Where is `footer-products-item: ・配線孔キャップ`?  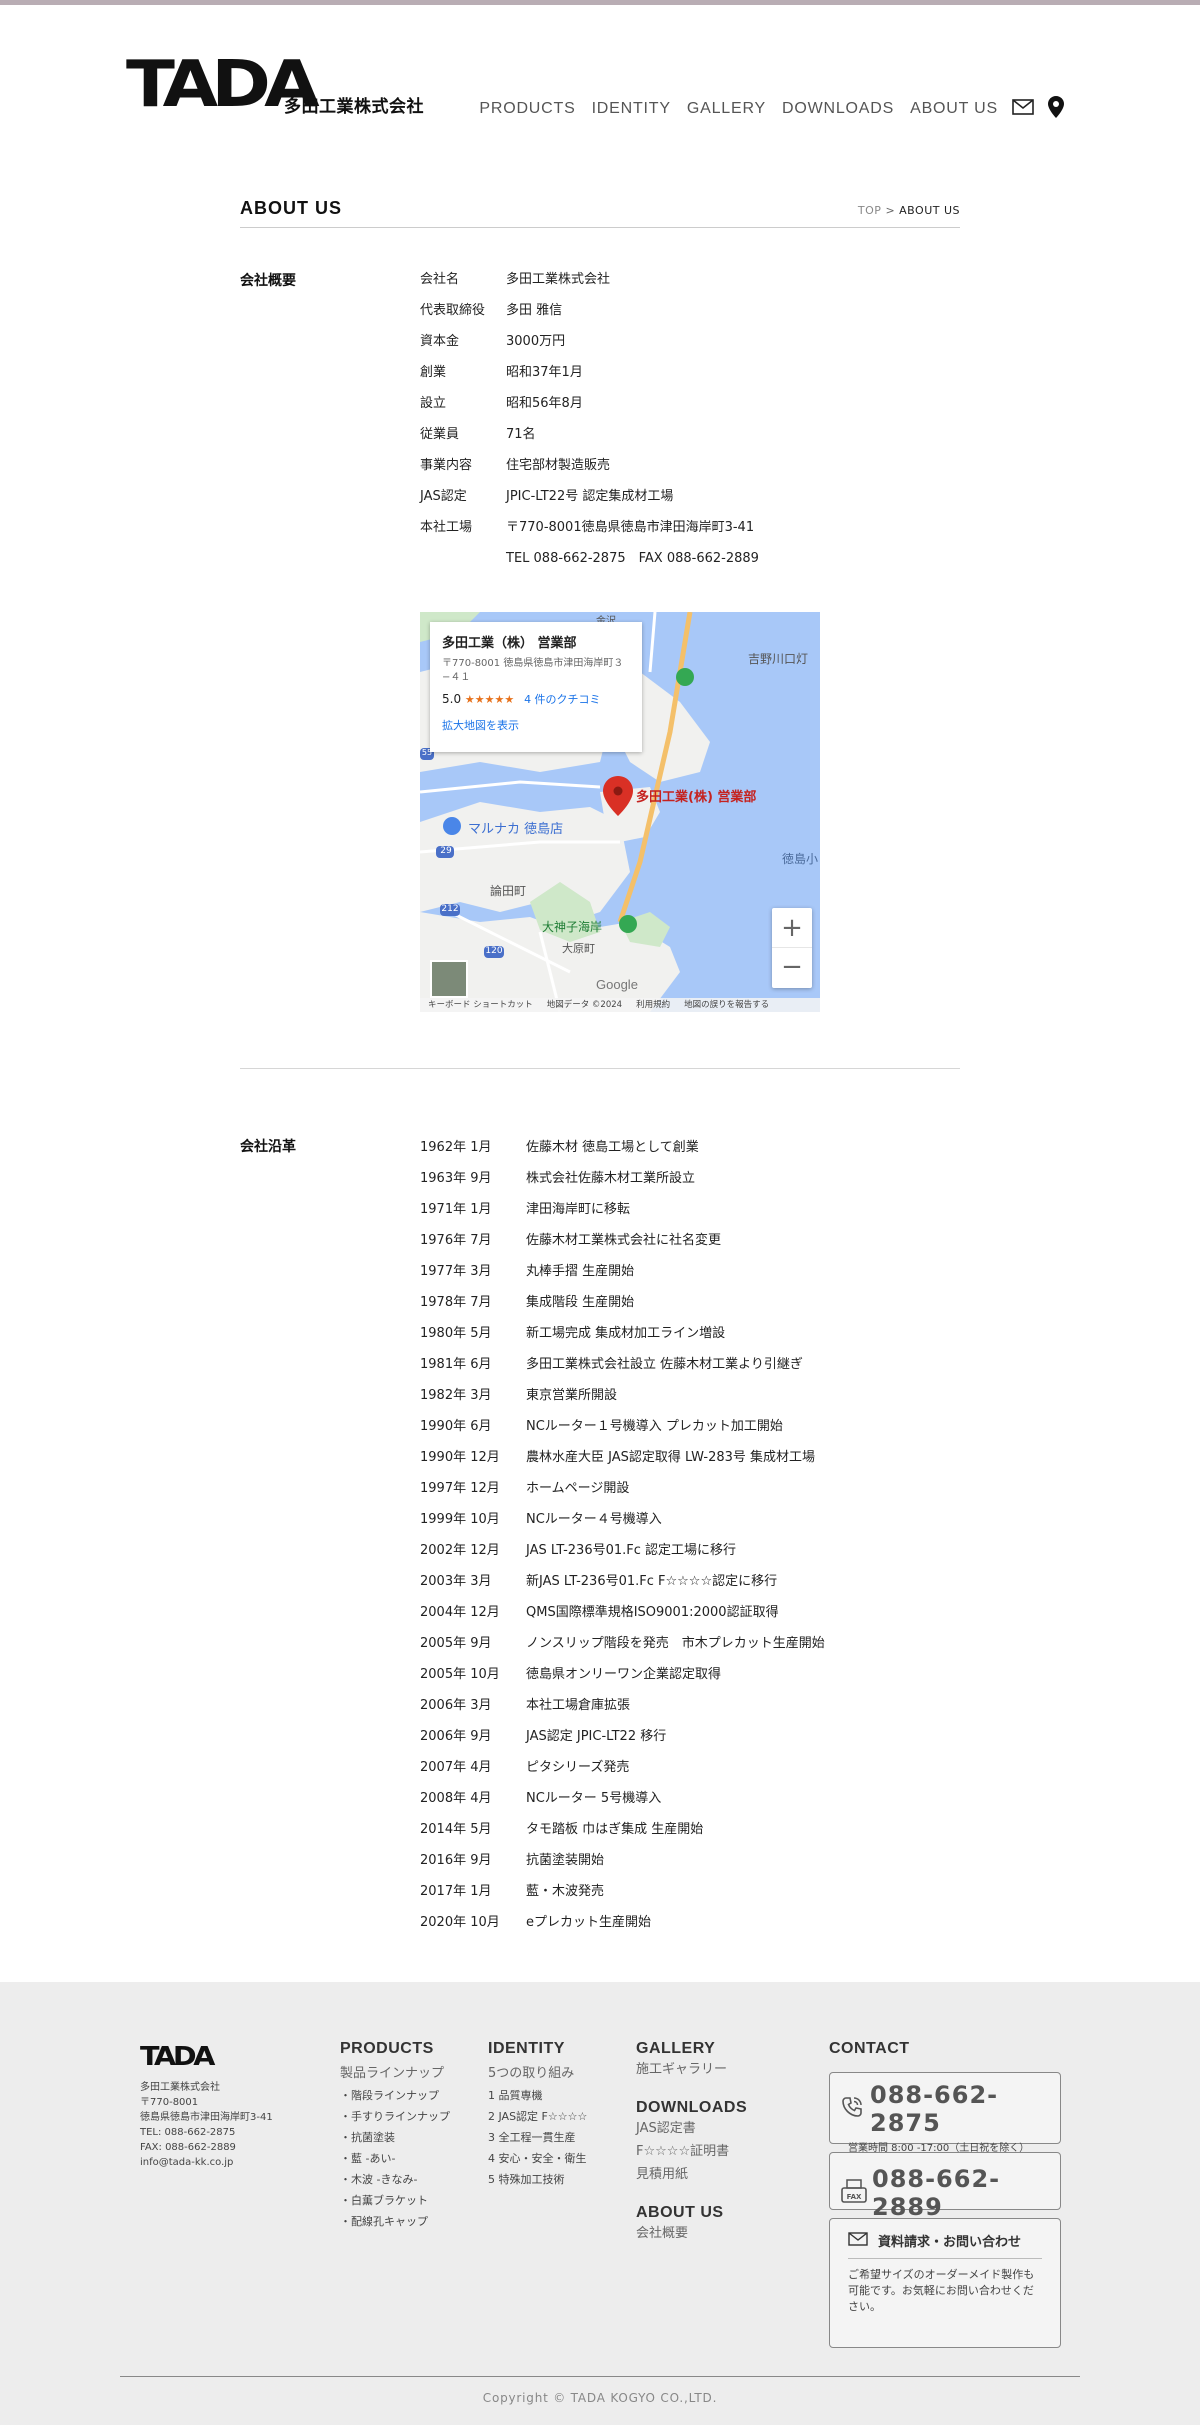 footer-products-item: ・配線孔キャップ is located at coordinates (395, 2221).